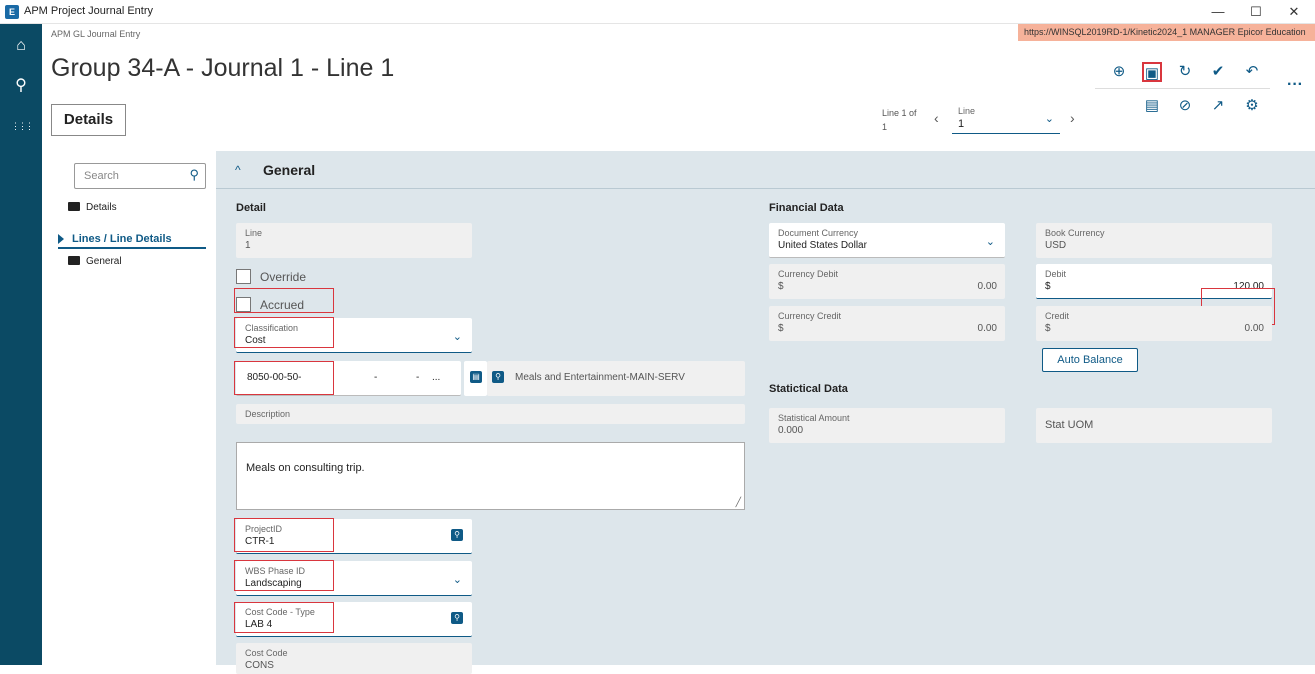  Describe the element at coordinates (251, 208) in the screenshot. I see `detail-group-label: Detail` at that location.